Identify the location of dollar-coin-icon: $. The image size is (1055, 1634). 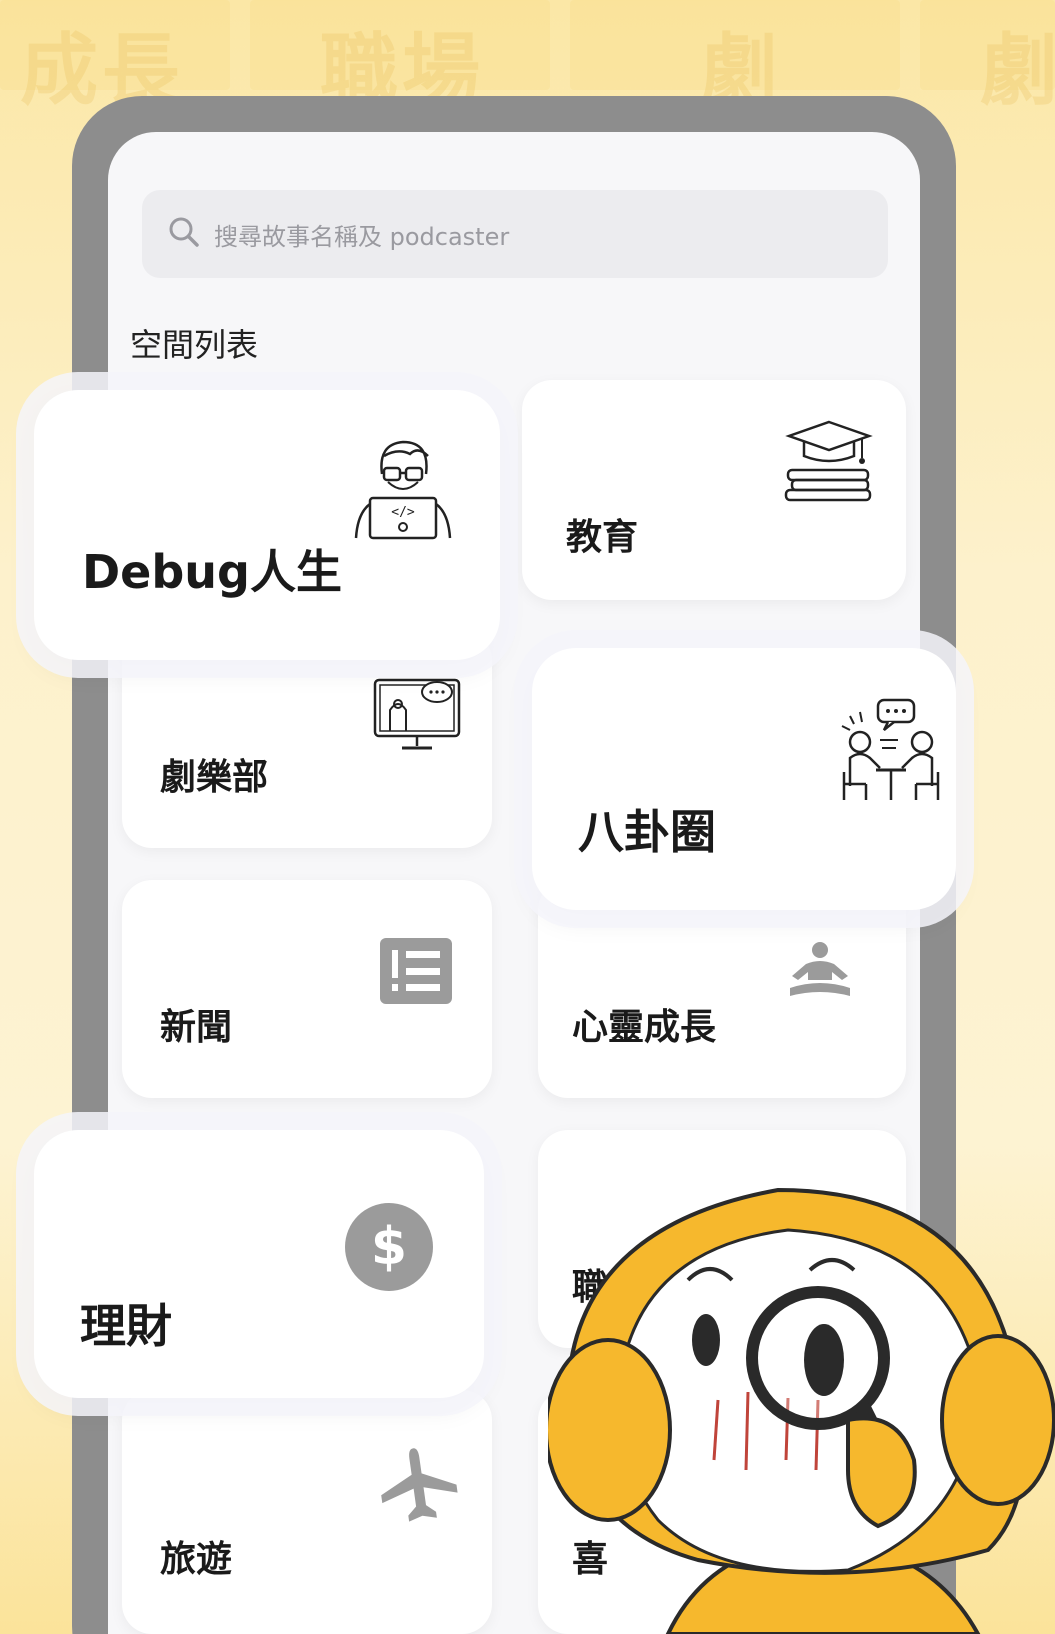
(389, 1247).